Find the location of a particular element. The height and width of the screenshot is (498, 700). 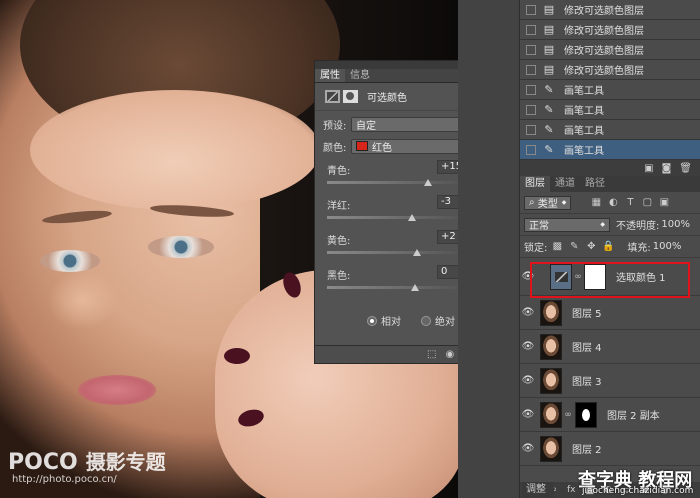

layer-row: 👁 图层 2 is located at coordinates (610, 449).